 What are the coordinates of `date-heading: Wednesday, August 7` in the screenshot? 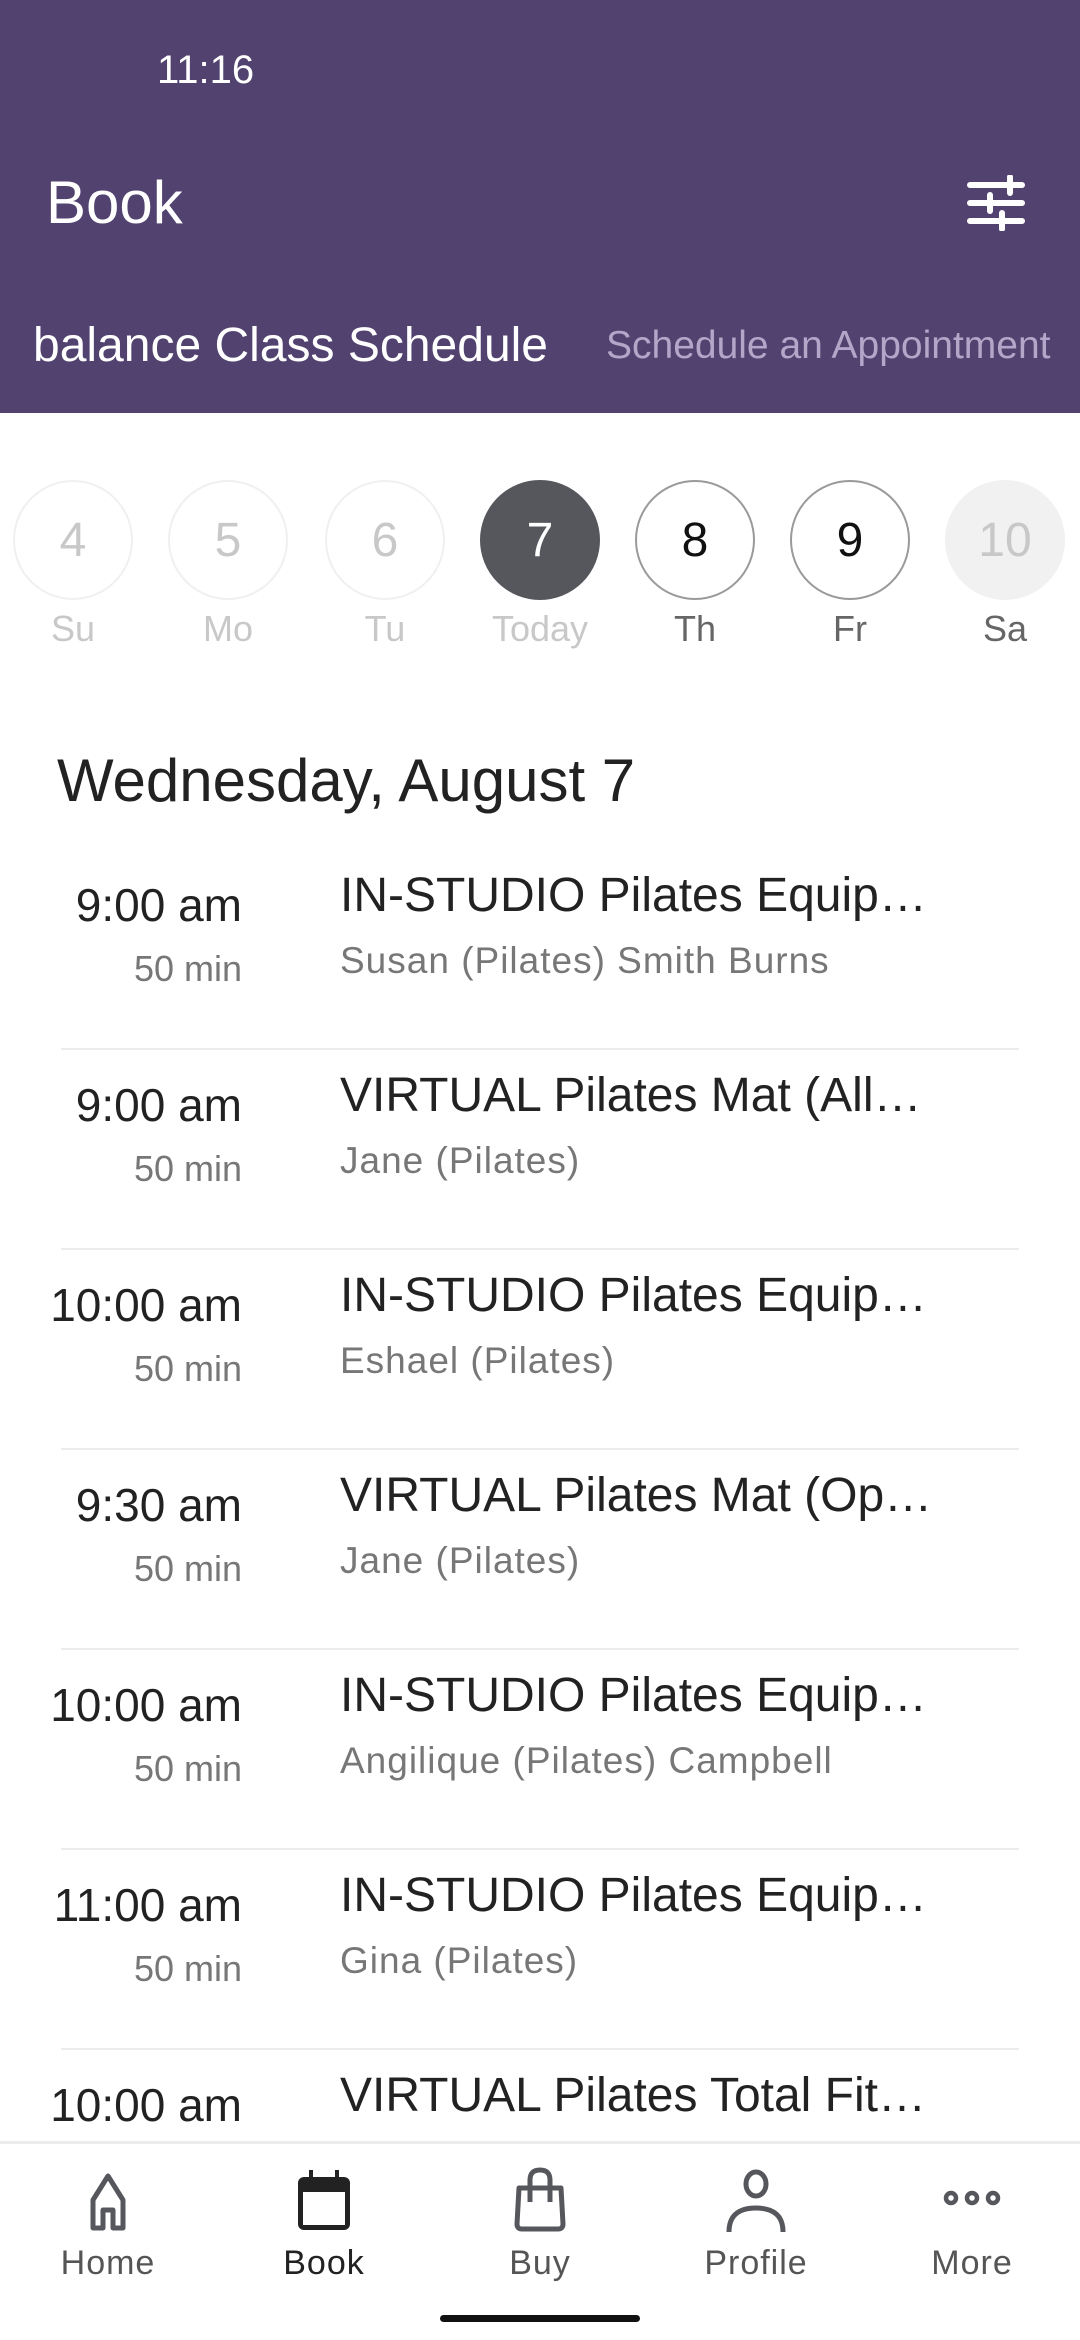 It's located at (346, 780).